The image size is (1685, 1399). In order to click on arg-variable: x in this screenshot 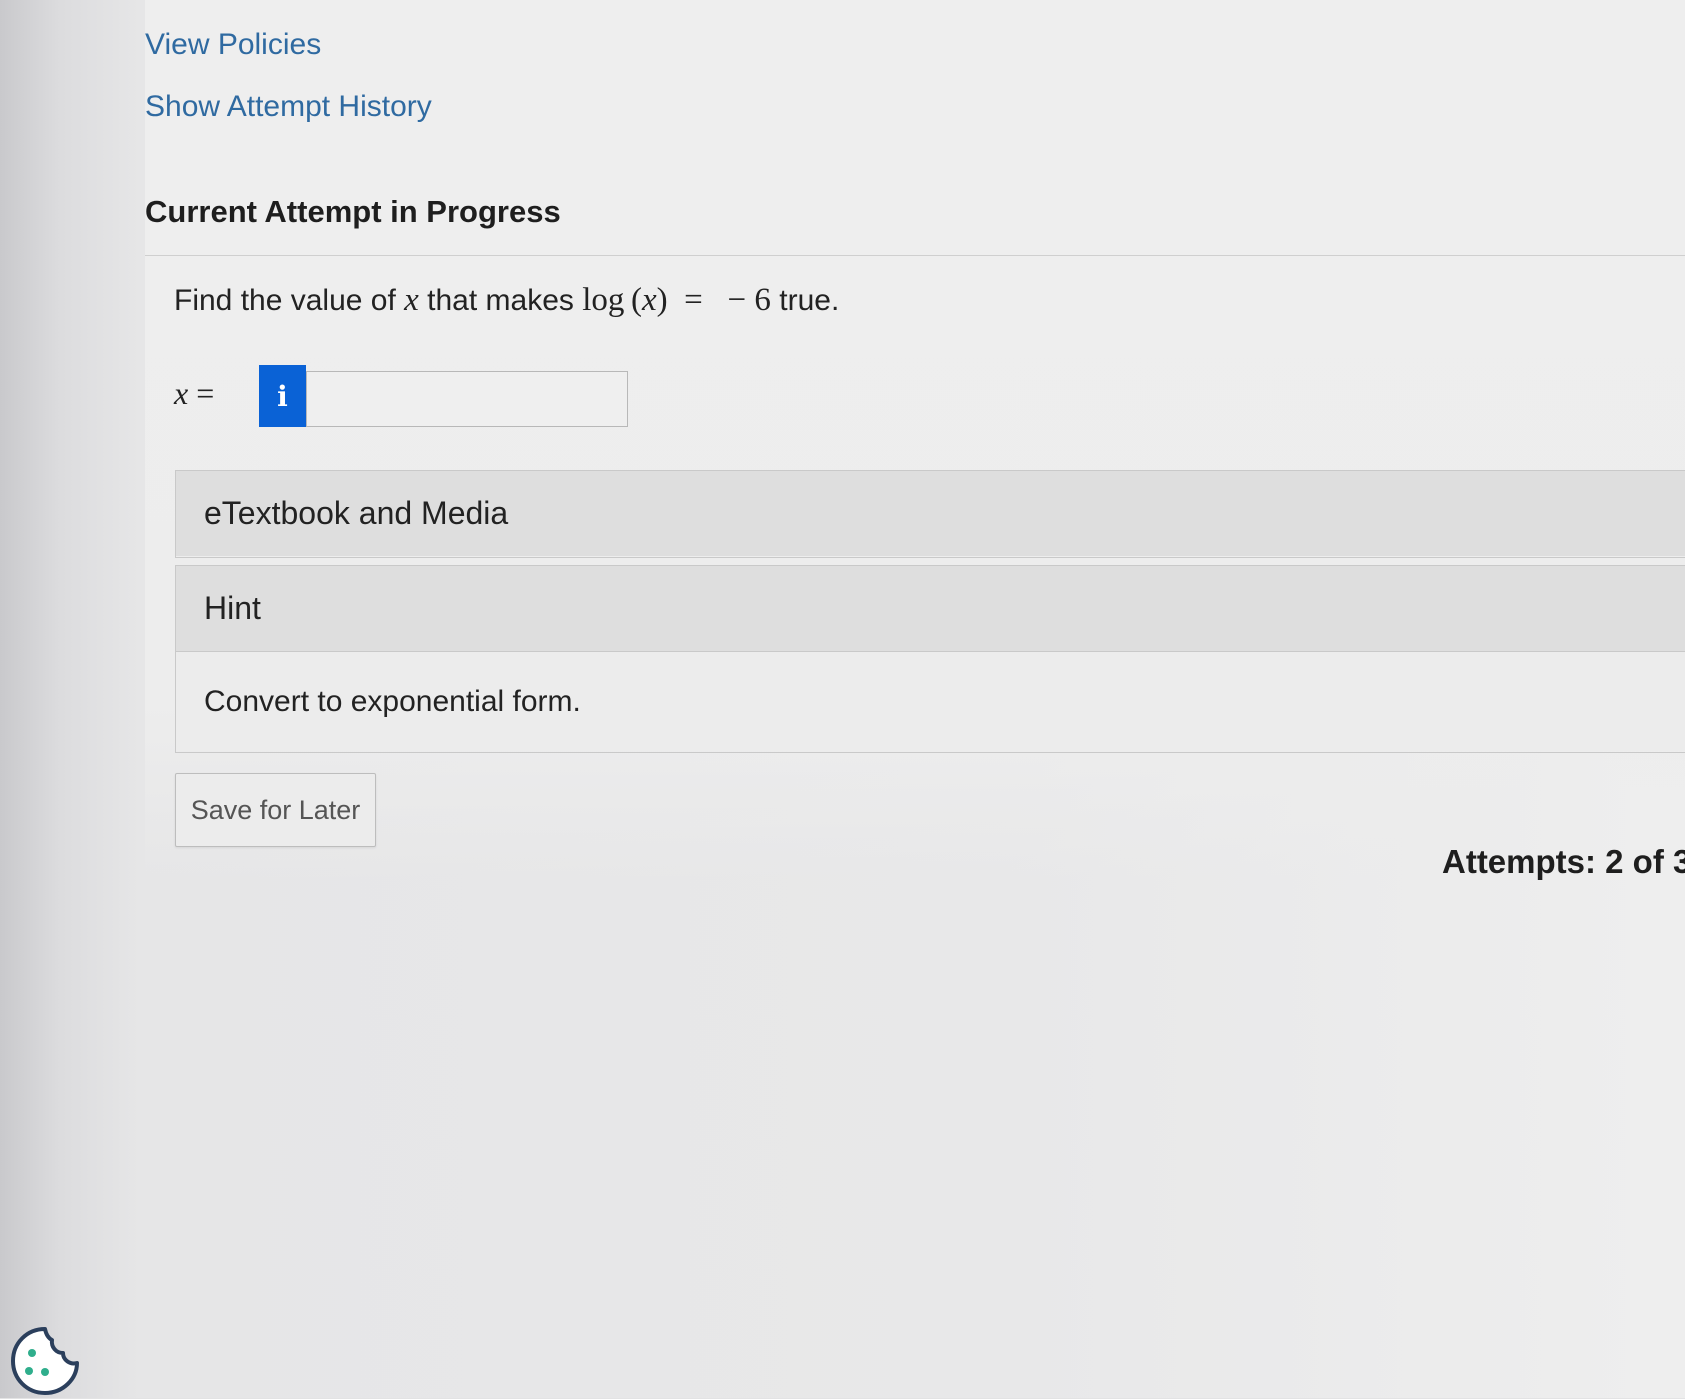, I will do `click(649, 300)`.